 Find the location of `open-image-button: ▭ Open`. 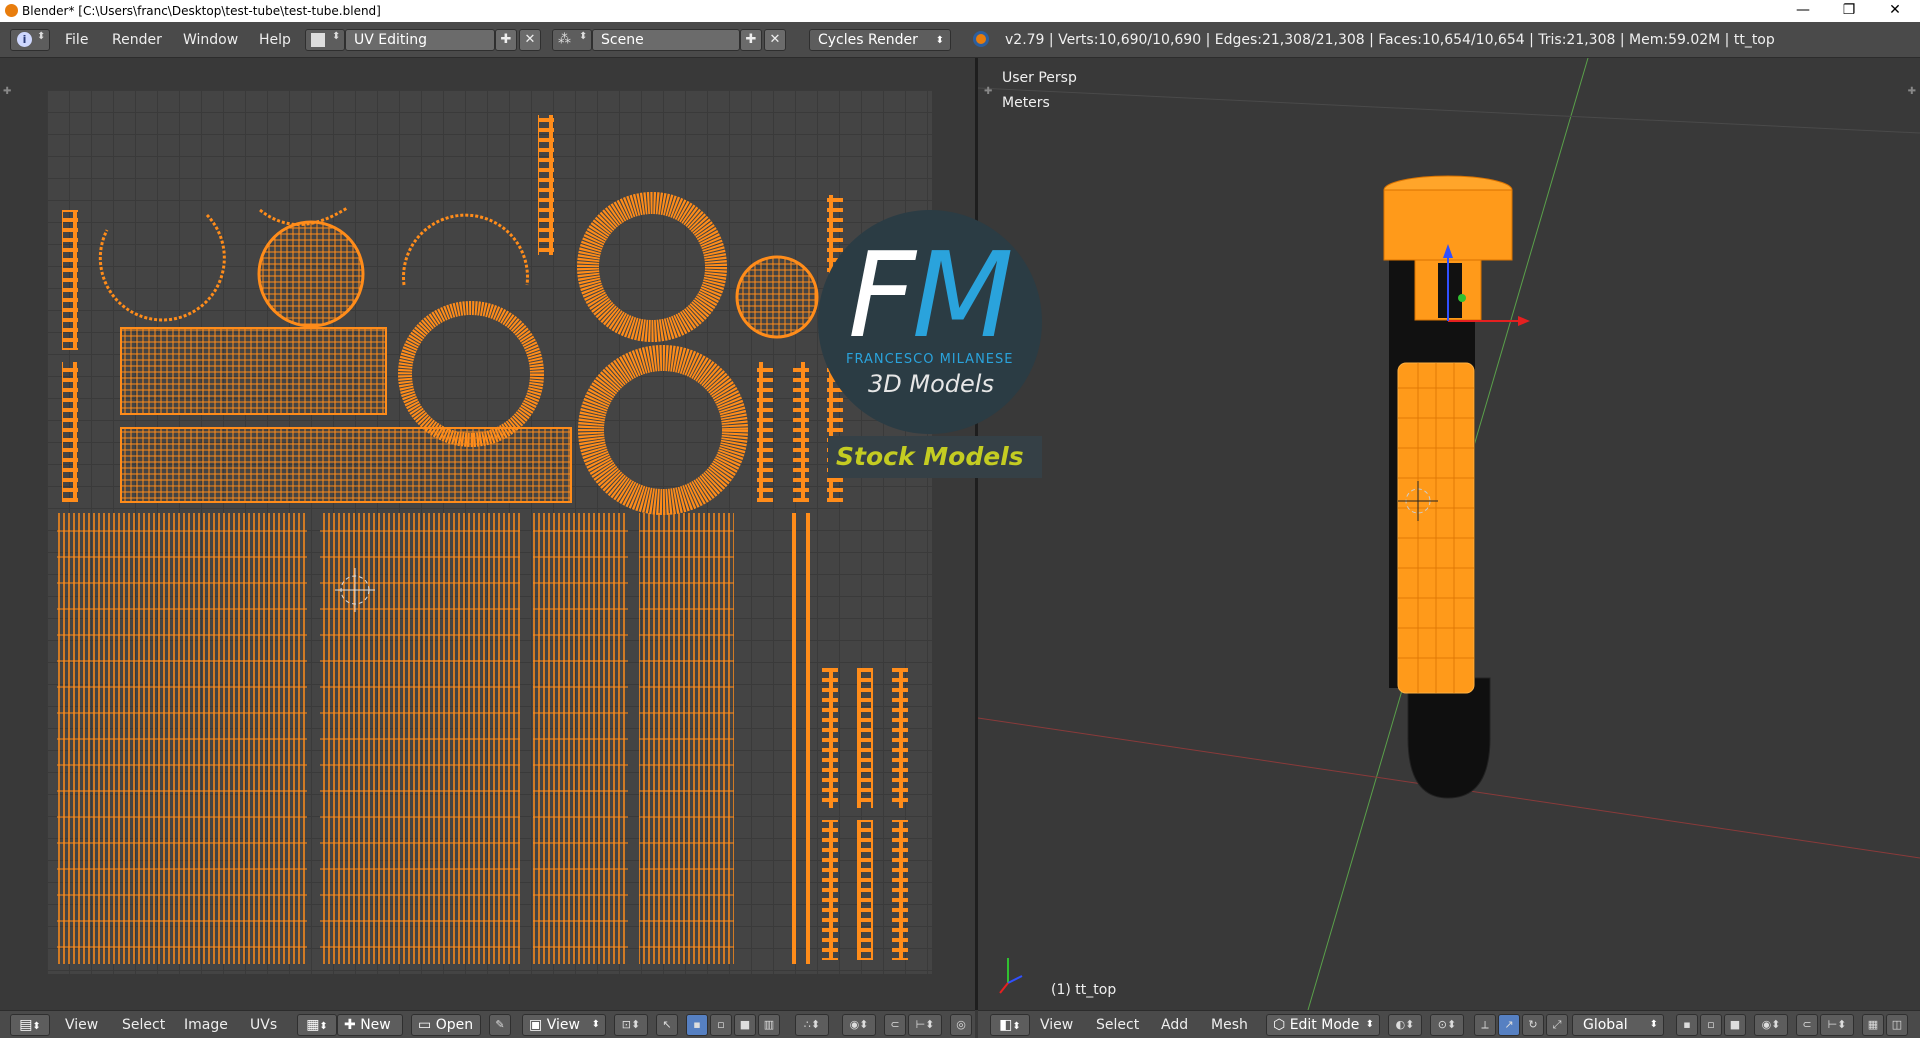

open-image-button: ▭ Open is located at coordinates (446, 1025).